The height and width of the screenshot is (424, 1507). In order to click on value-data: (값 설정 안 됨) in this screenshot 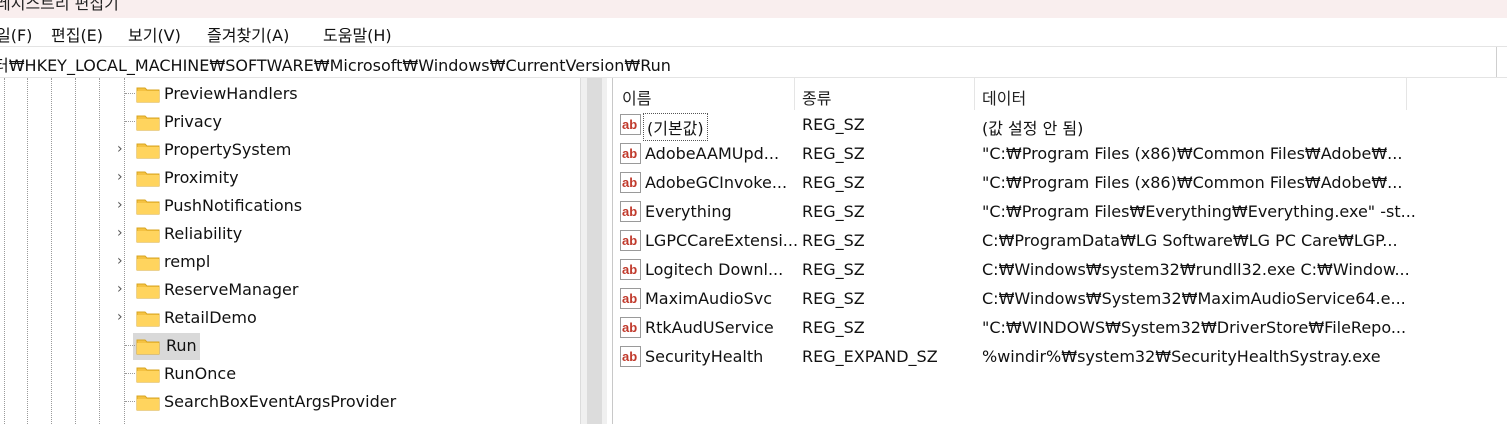, I will do `click(1033, 128)`.